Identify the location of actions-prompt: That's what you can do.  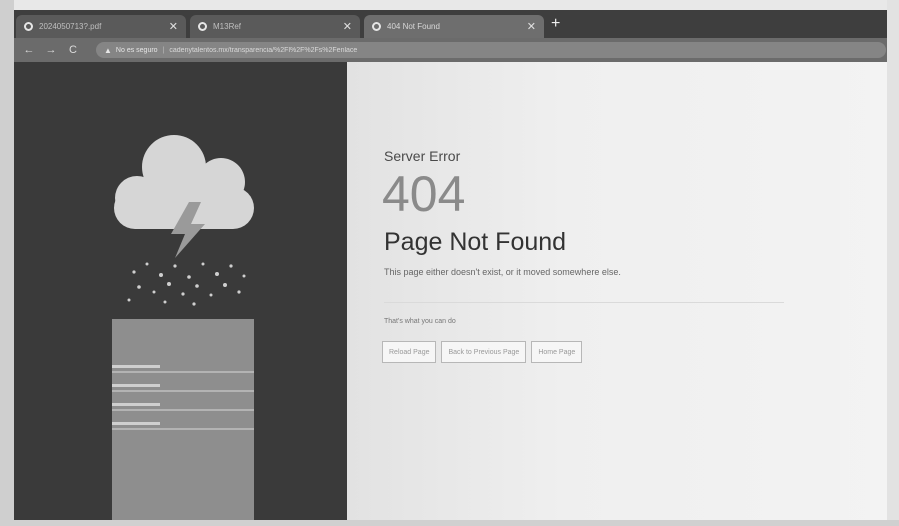
(420, 321).